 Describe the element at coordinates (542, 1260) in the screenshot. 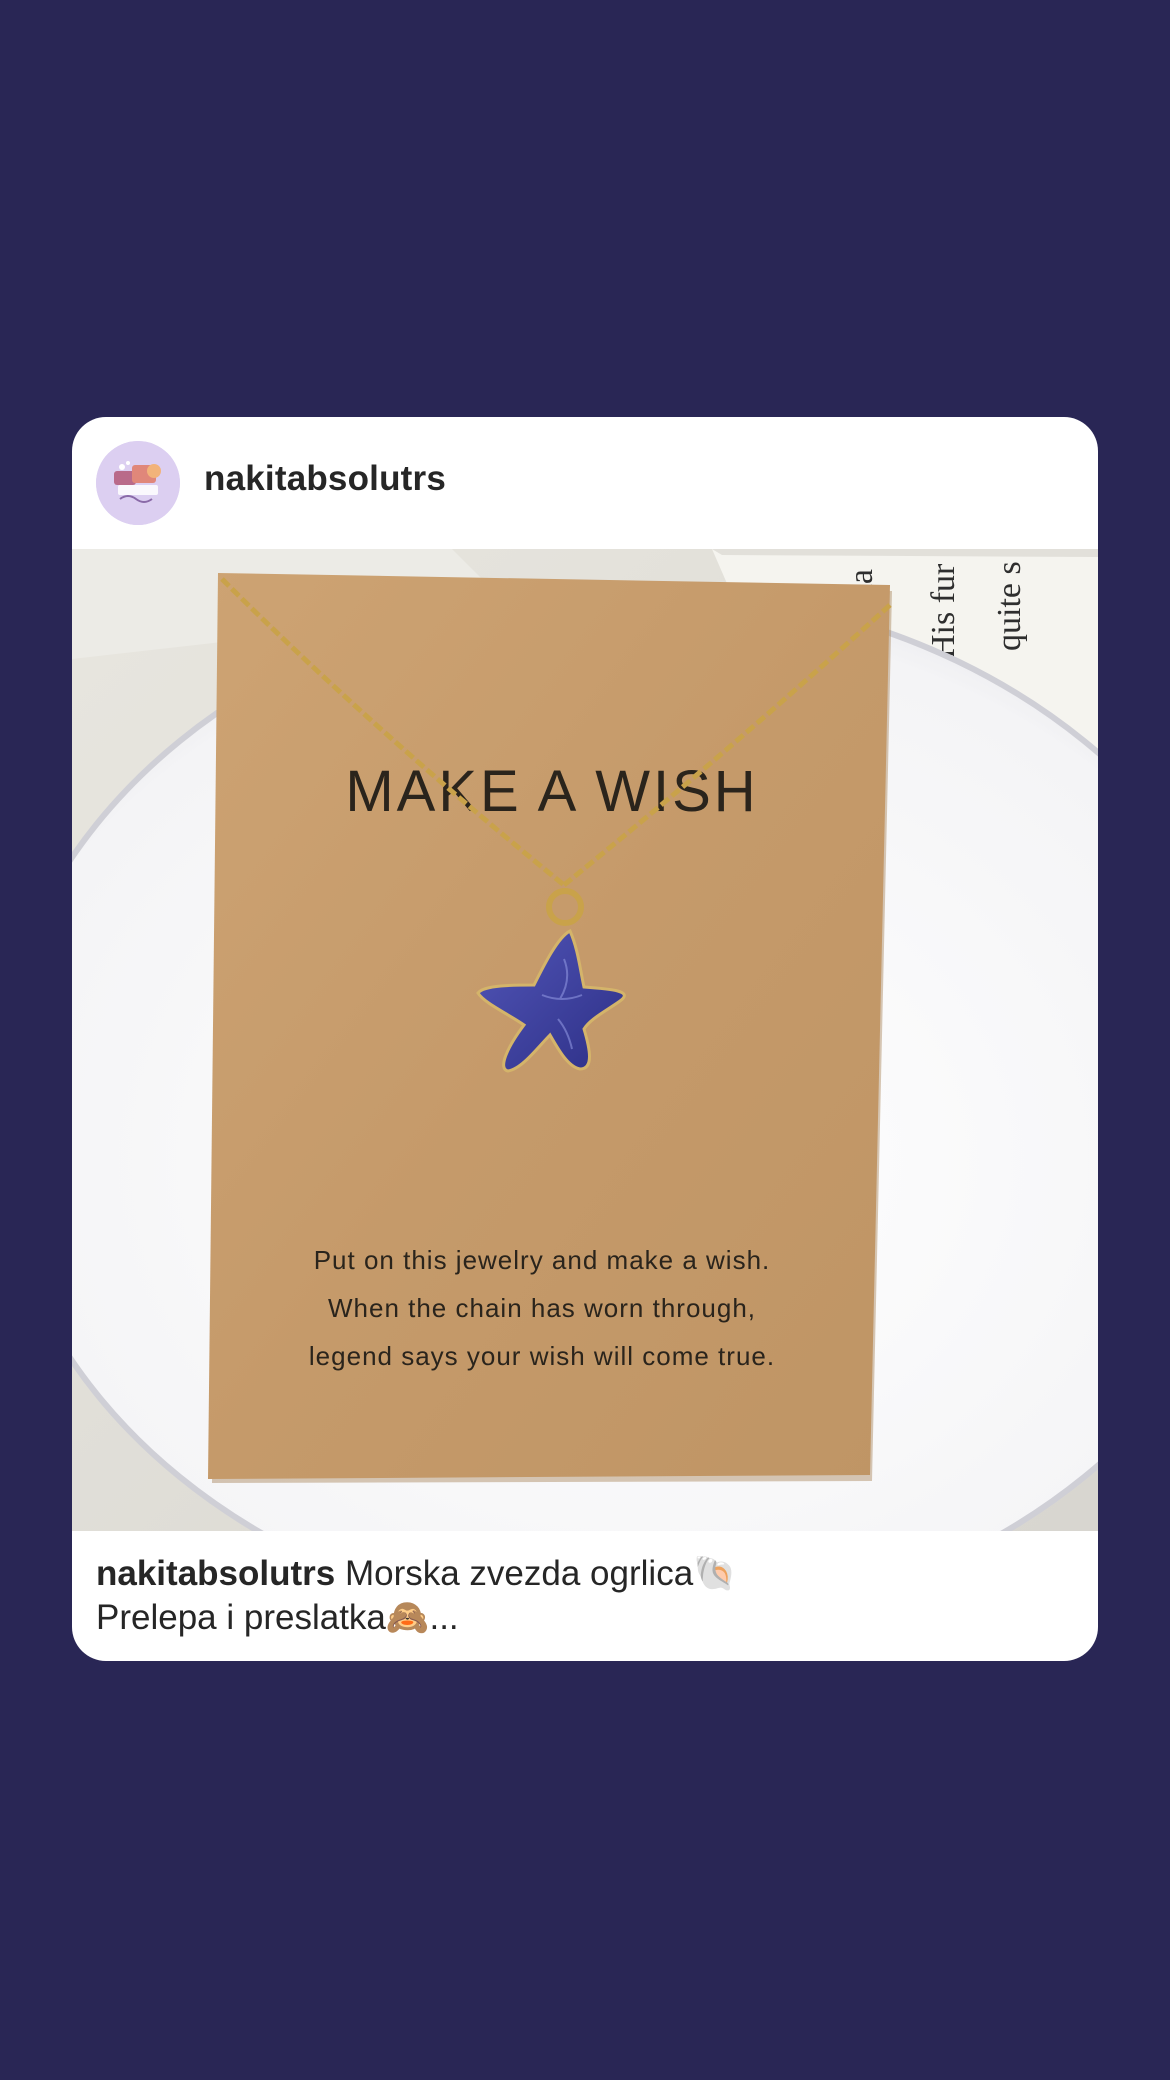

I see `card-line-1: Put on this jewelry and make a wish.` at that location.